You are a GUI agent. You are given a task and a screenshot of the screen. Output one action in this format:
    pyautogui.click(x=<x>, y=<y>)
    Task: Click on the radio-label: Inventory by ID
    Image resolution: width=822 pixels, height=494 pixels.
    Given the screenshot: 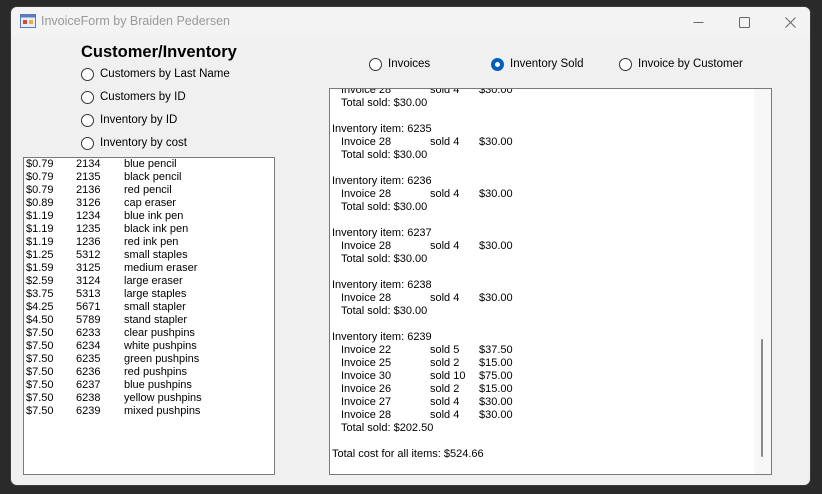 What is the action you would take?
    pyautogui.click(x=139, y=120)
    